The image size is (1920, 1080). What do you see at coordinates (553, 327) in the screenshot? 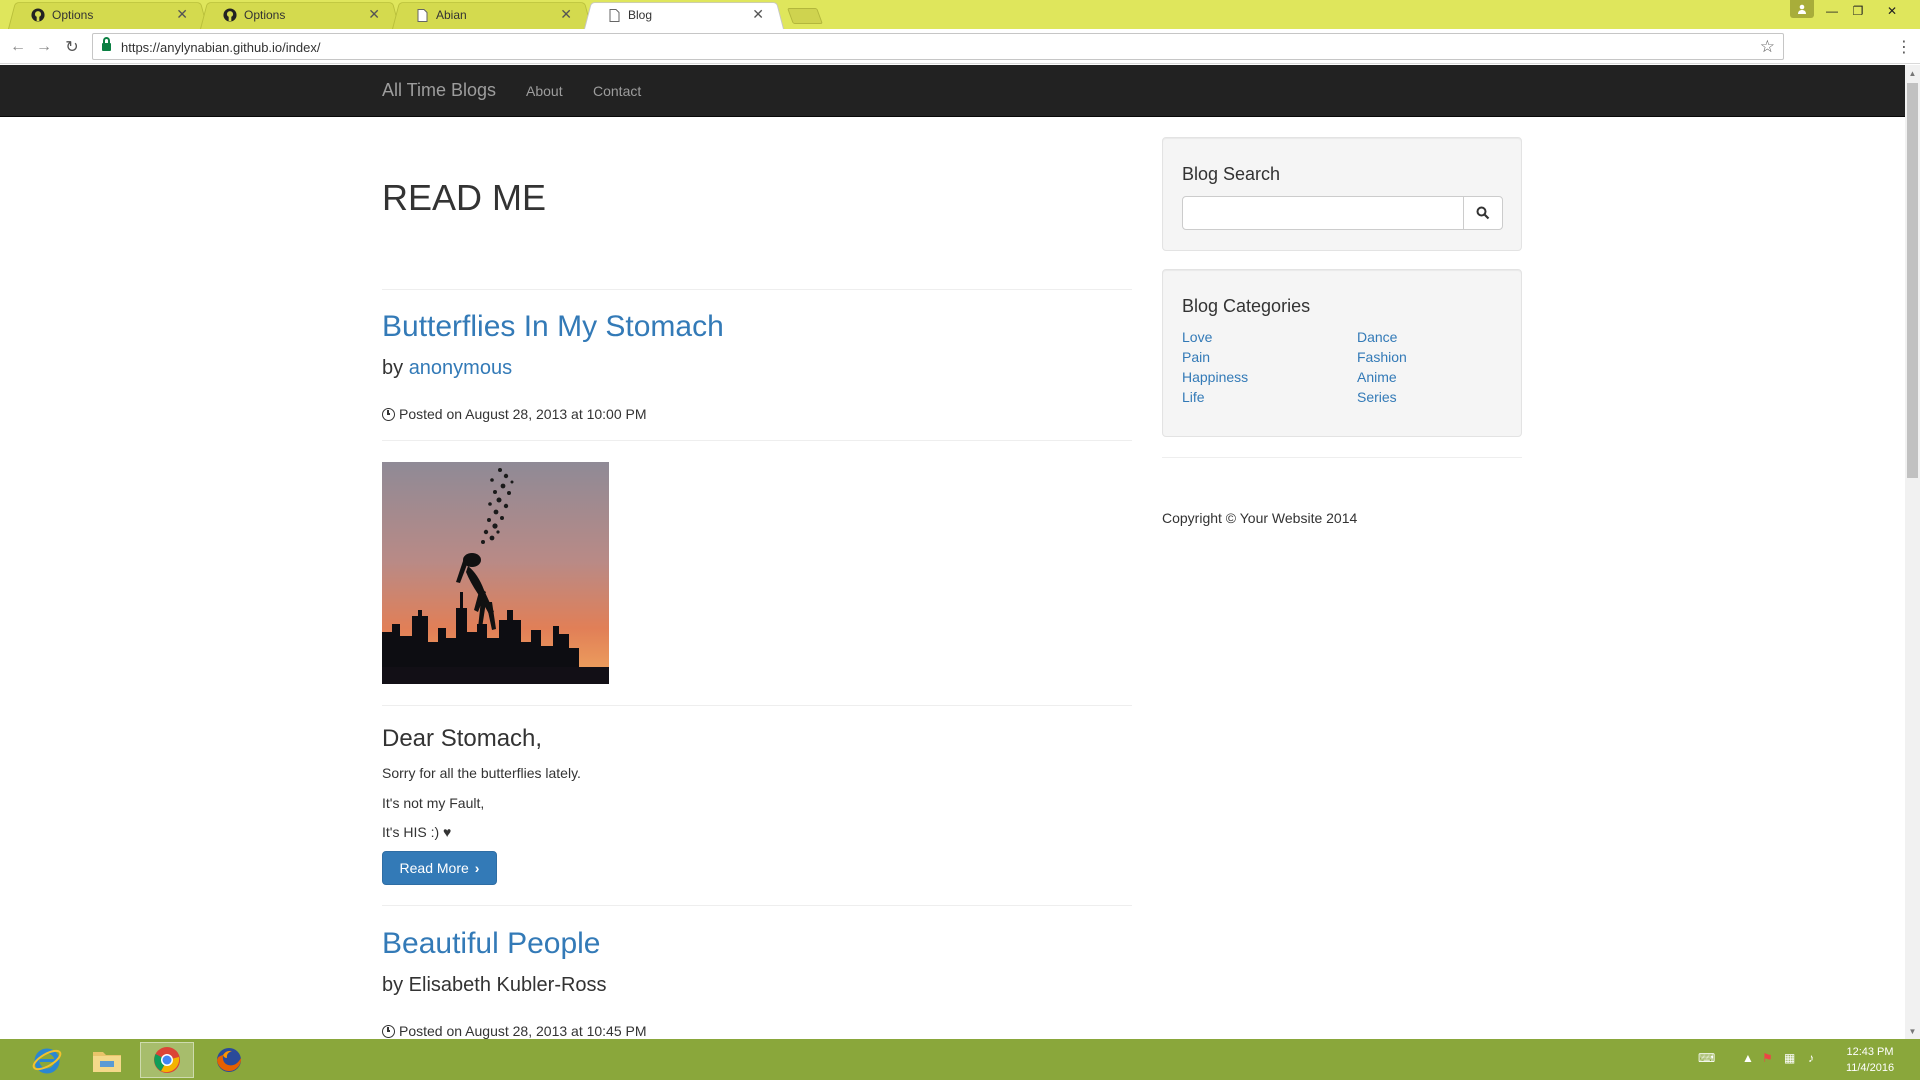
I see `post-title-link: Butterflies In My Stomach` at bounding box center [553, 327].